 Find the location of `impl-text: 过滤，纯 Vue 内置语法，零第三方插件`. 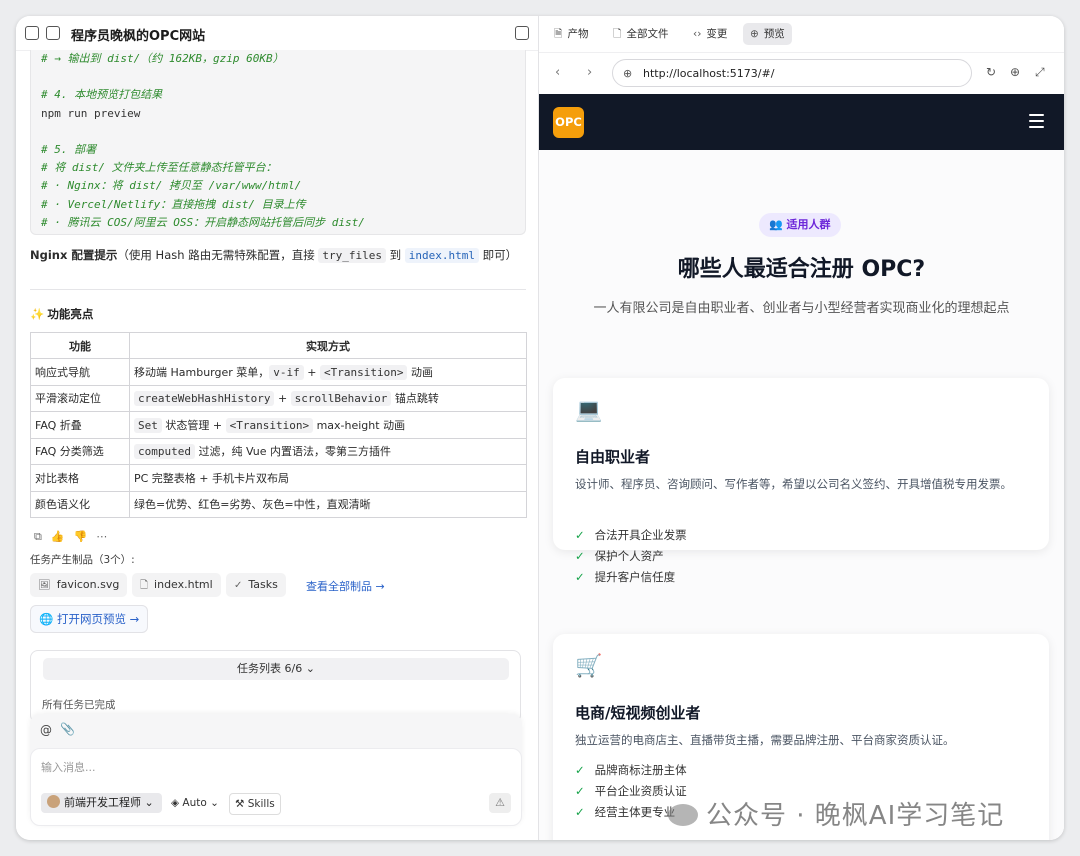

impl-text: 过滤，纯 Vue 内置语法，零第三方插件 is located at coordinates (292, 452).